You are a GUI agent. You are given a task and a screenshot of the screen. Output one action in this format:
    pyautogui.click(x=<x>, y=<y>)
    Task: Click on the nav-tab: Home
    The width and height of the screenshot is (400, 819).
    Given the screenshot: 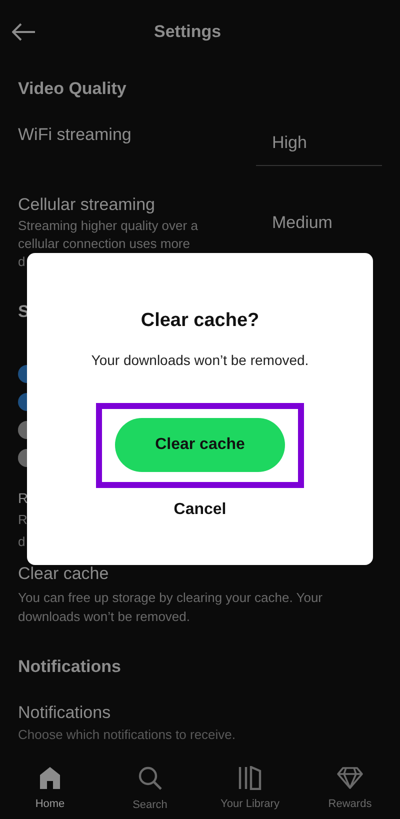 What is the action you would take?
    pyautogui.click(x=50, y=789)
    